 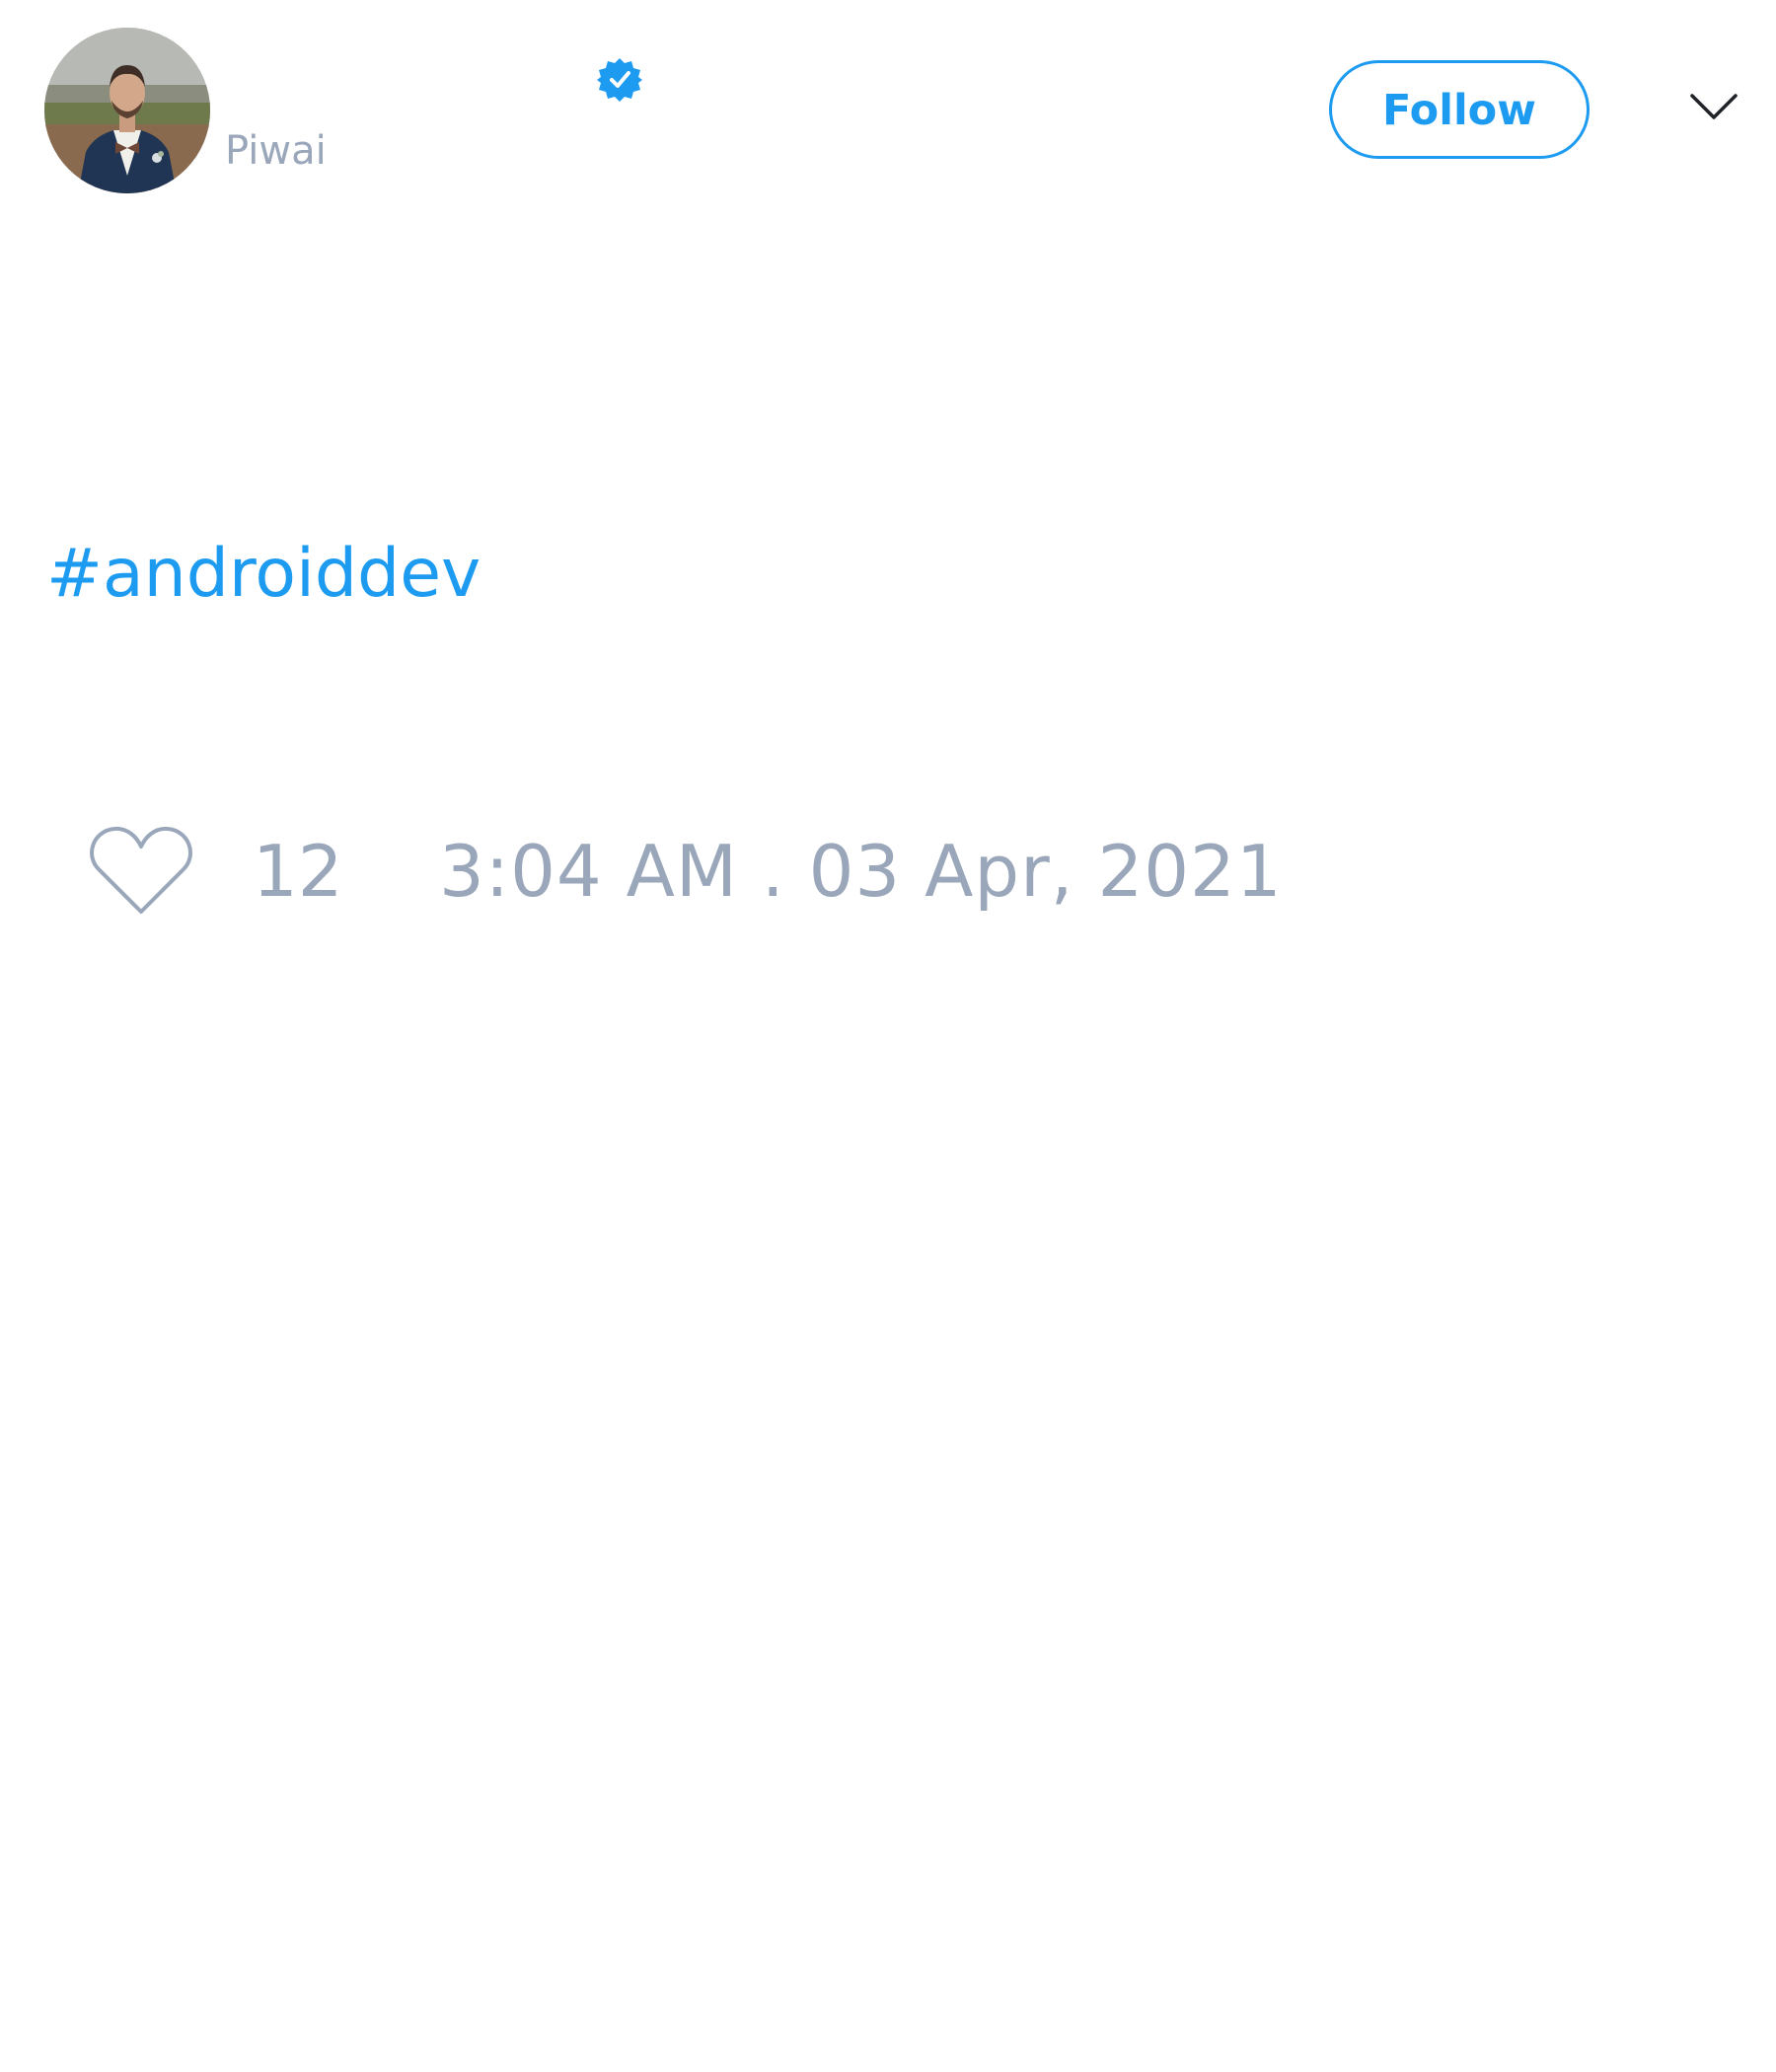 I want to click on tweet-timestamp: 3:04 AM . 03 Apr, 2021, so click(x=861, y=872).